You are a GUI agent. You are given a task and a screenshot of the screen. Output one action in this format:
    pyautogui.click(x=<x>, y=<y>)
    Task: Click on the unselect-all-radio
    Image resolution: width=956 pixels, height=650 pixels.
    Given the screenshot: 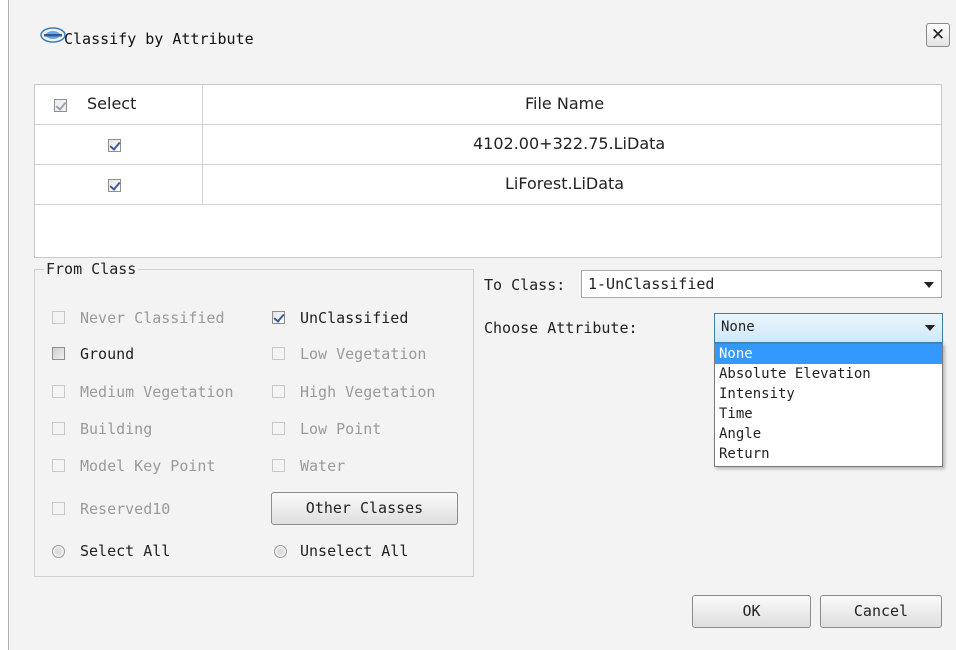 What is the action you would take?
    pyautogui.click(x=280, y=551)
    